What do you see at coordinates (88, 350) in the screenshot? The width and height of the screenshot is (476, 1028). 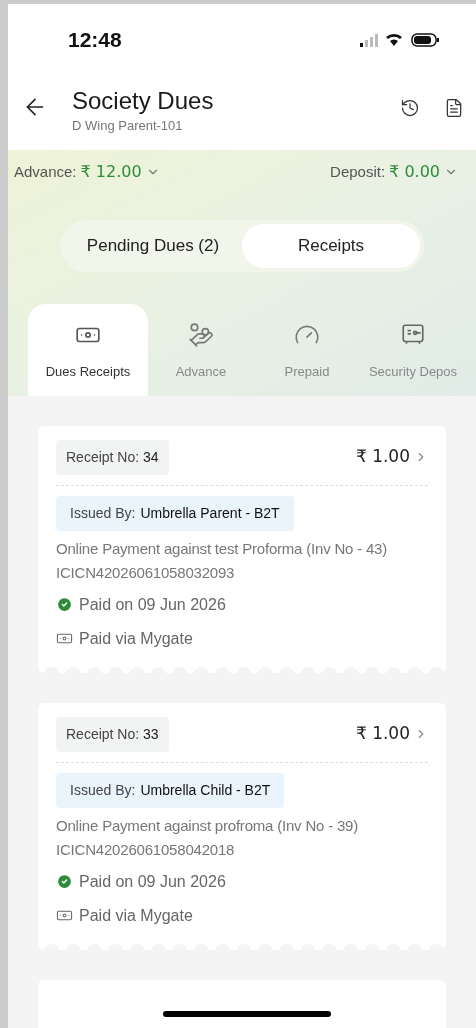 I see `category-tab: Dues Receipts` at bounding box center [88, 350].